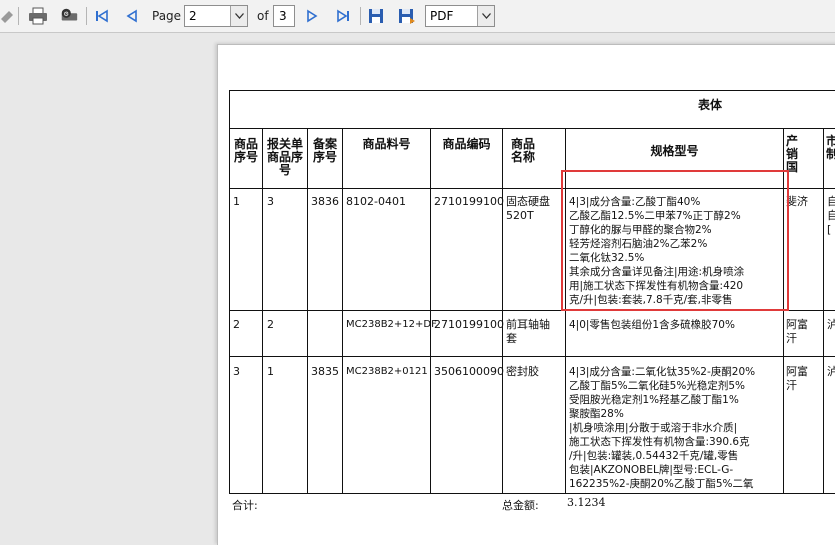 The width and height of the screenshot is (835, 545). I want to click on toolbar-grip-icon, so click(7, 16).